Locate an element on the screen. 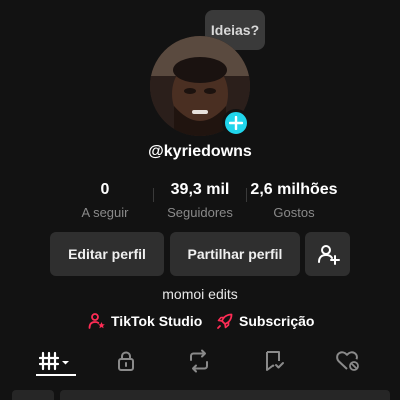  profile-links: TikTok Studio Subscrição is located at coordinates (200, 321).